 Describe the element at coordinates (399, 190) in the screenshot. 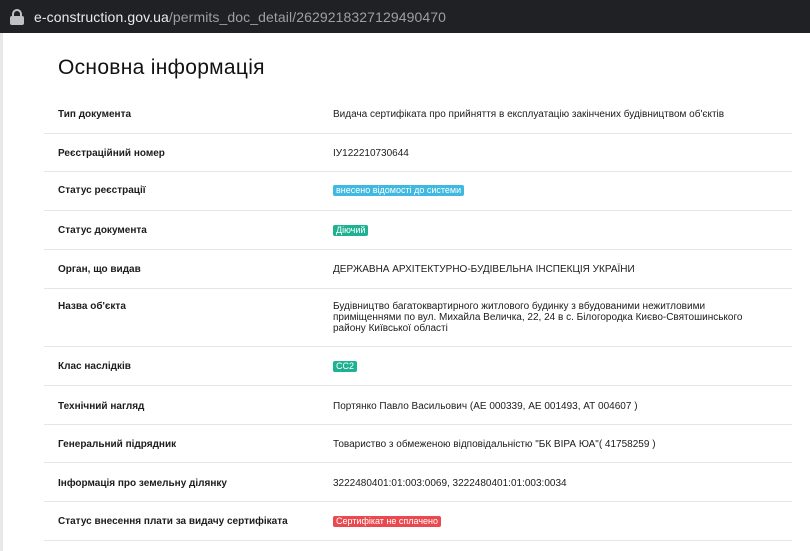

I see `status-badge: внесено відомості до системи` at that location.